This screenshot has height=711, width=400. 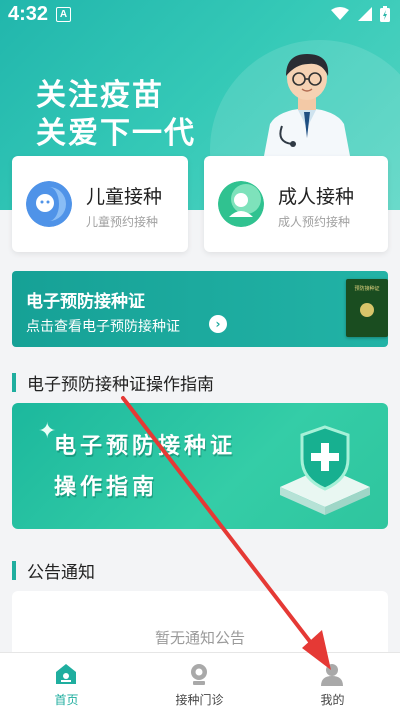 I want to click on tab-home-label: 首页, so click(x=66, y=700).